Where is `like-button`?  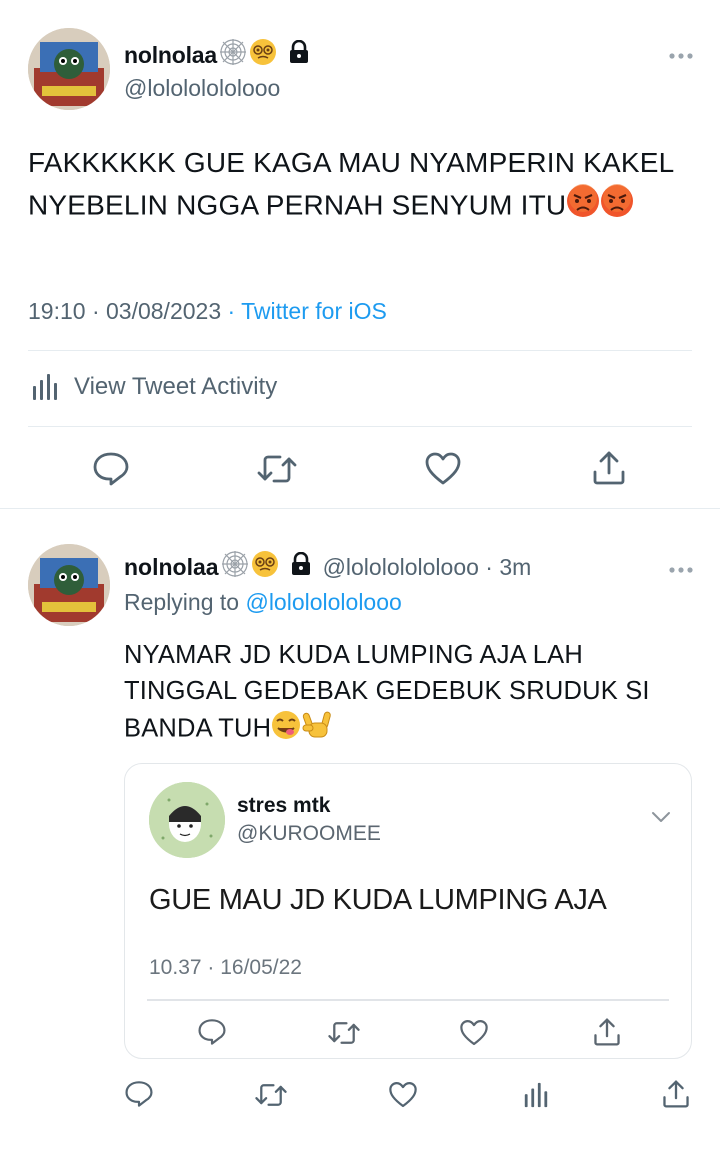 like-button is located at coordinates (443, 469).